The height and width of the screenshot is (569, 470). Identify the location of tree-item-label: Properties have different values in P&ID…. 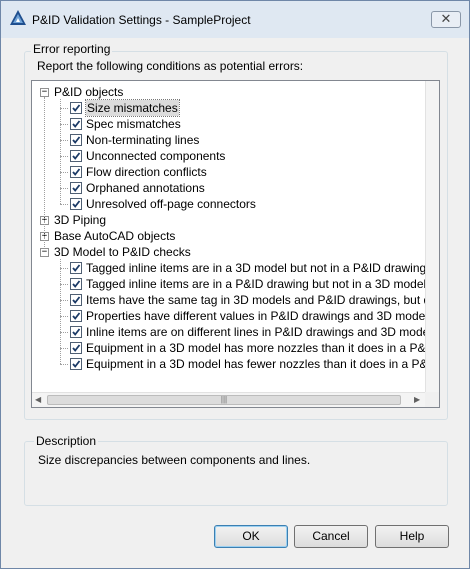
(256, 316).